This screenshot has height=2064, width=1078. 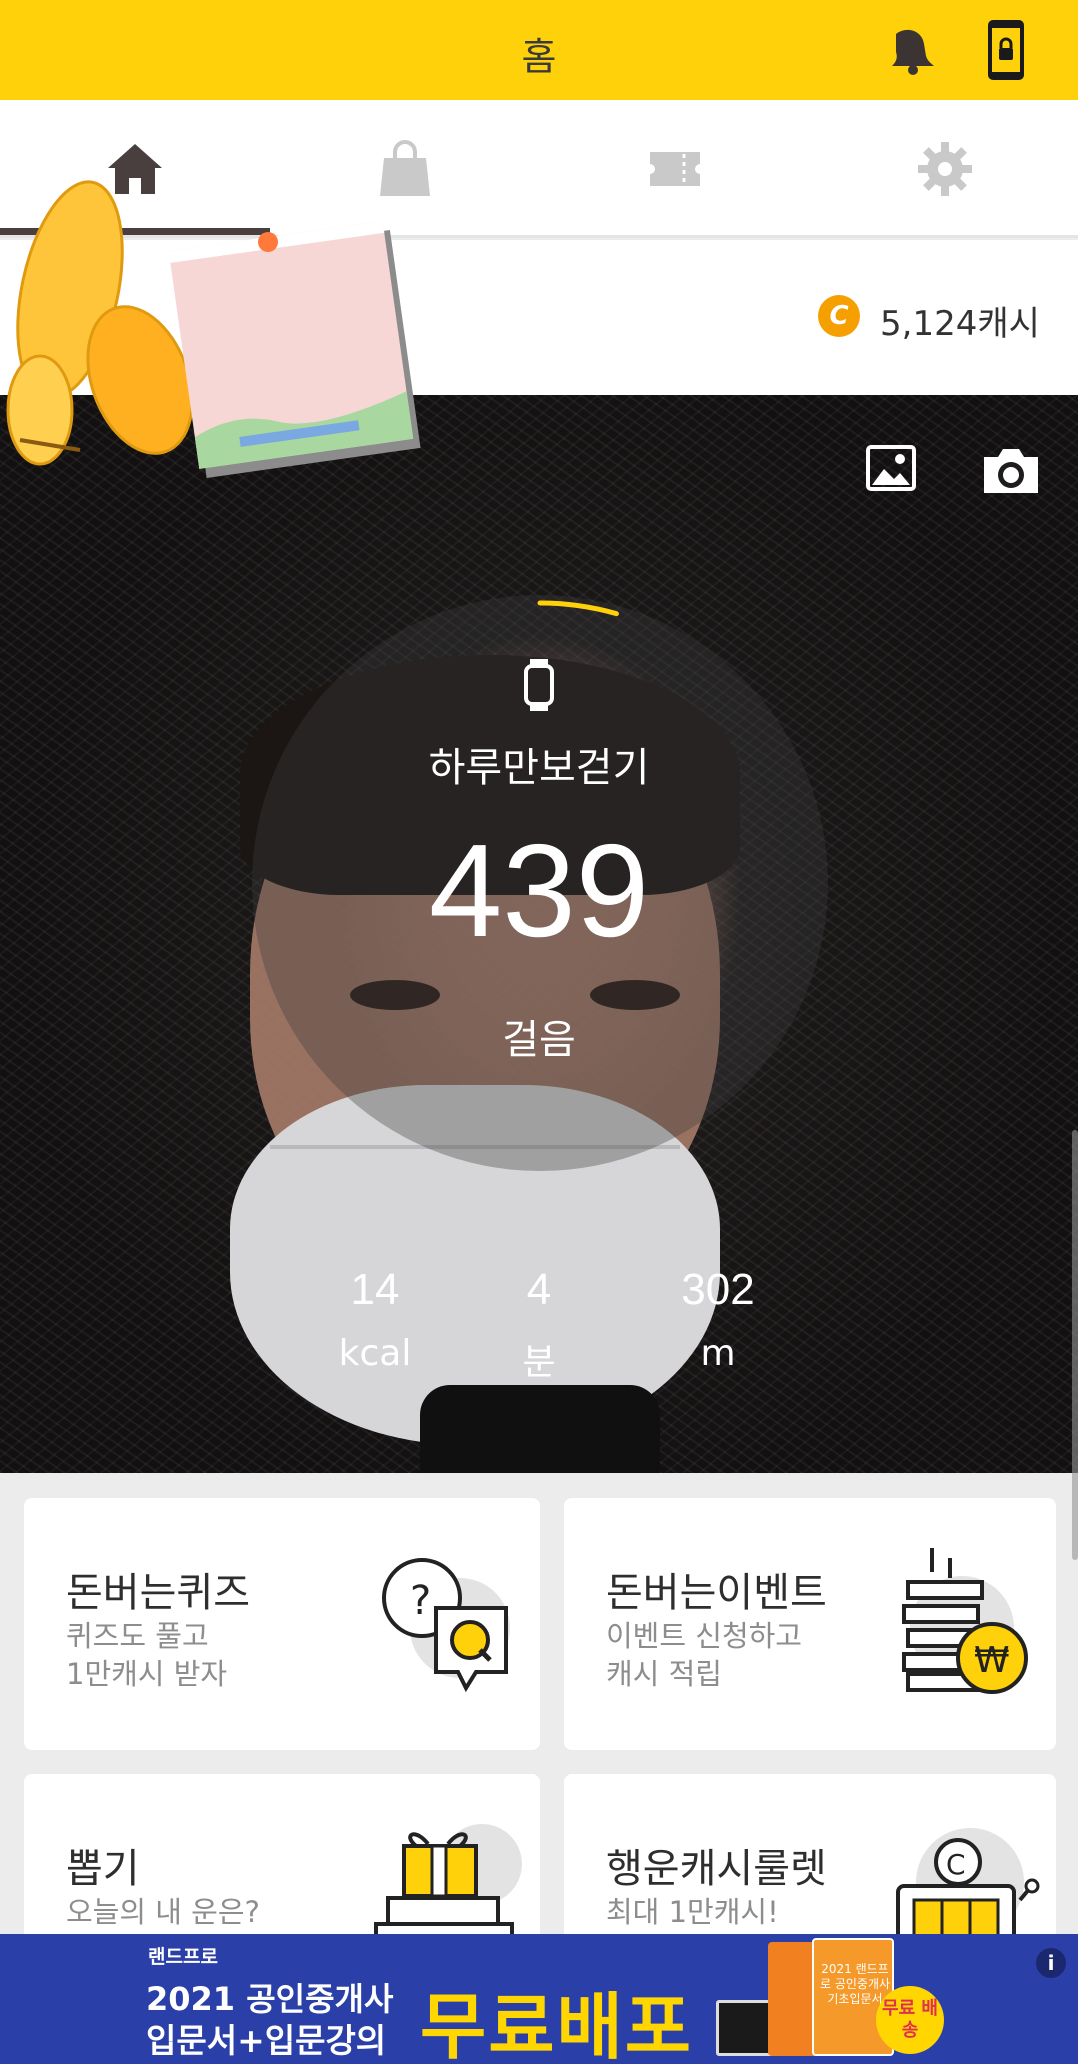 What do you see at coordinates (540, 1429) in the screenshot?
I see `photo-collar` at bounding box center [540, 1429].